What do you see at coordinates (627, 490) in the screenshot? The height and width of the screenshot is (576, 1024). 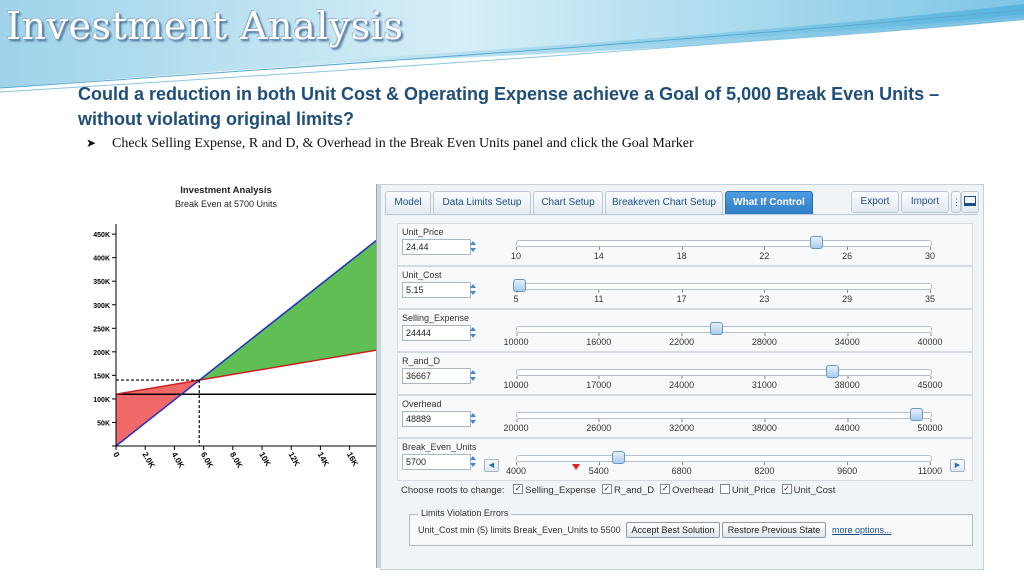 I see `root-checkbox-r-and-d: ✓ R_and_D` at bounding box center [627, 490].